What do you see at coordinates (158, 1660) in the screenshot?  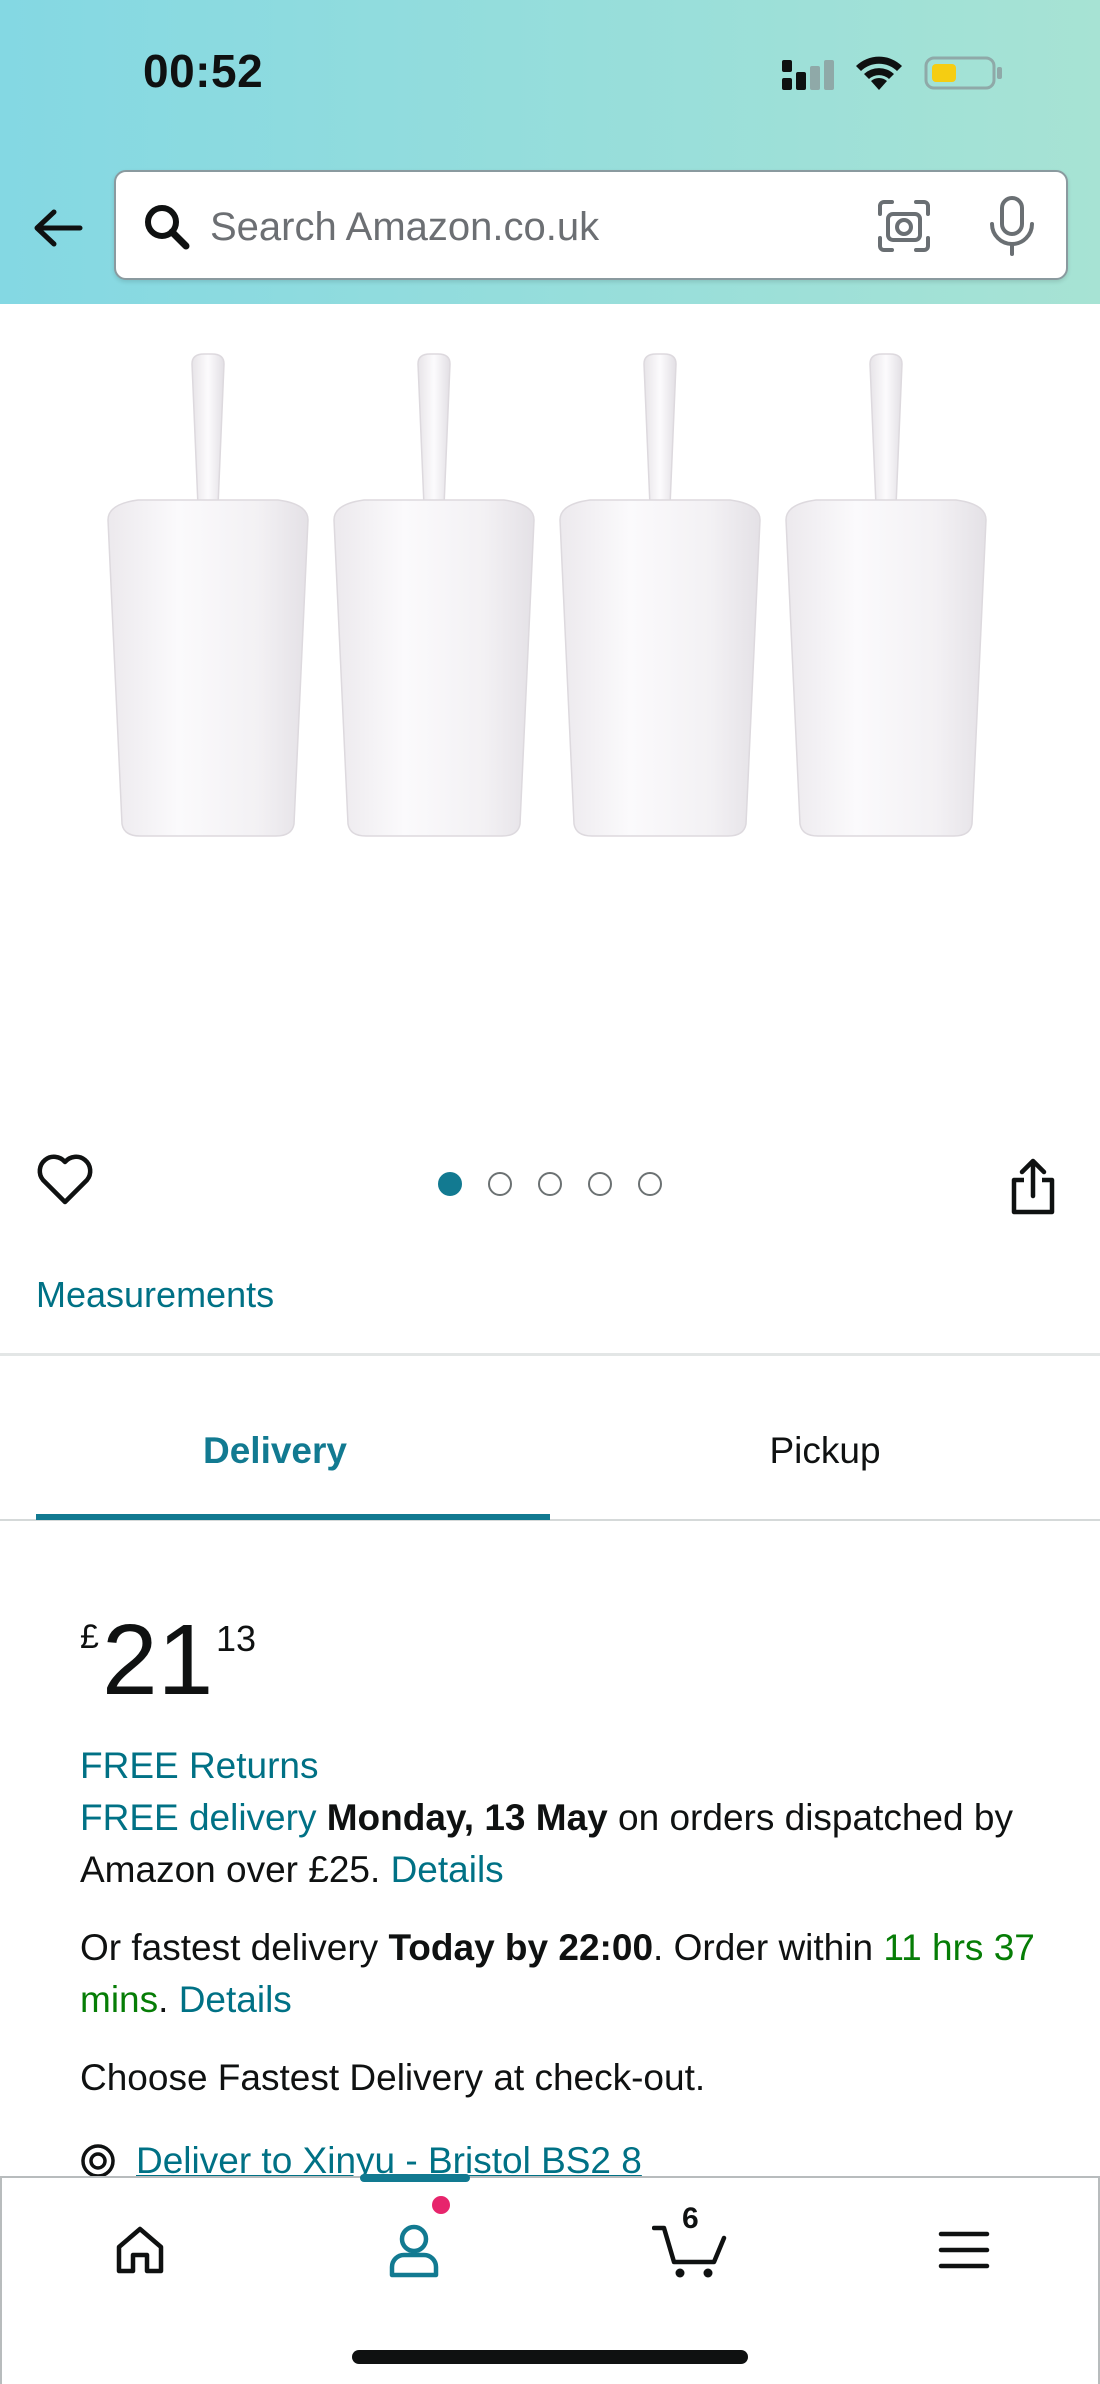 I see `price-whole: 21` at bounding box center [158, 1660].